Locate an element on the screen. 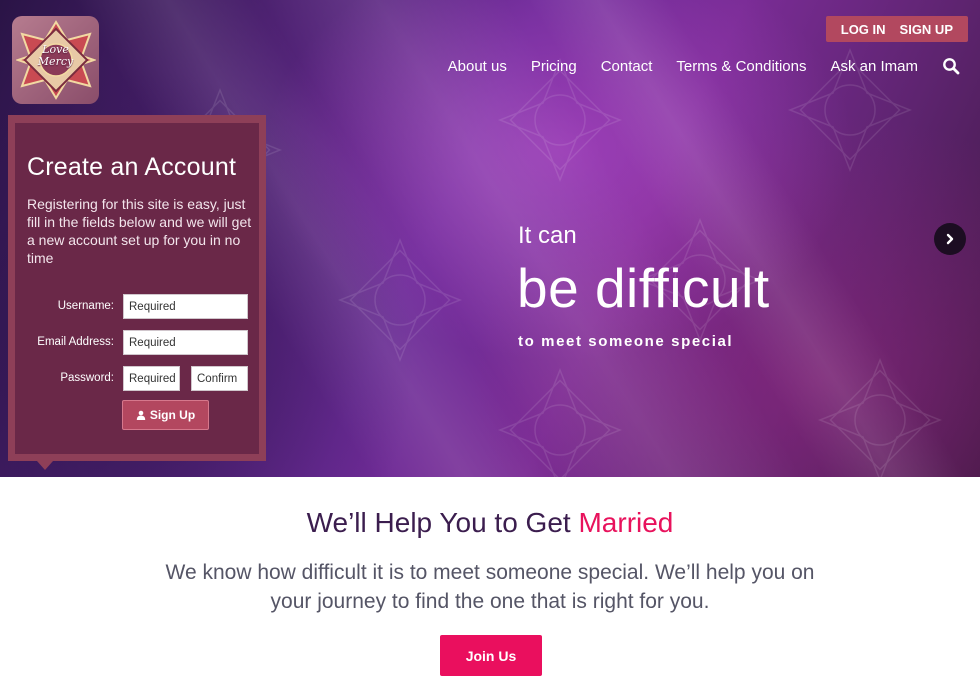 This screenshot has height=700, width=980. password-label: Password: is located at coordinates (87, 378).